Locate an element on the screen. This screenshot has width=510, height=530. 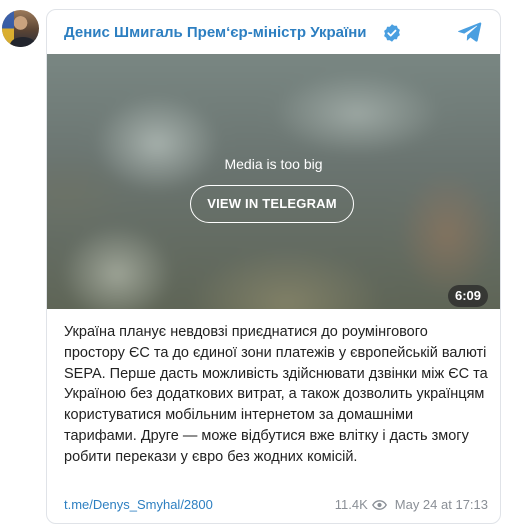
avatar-figure is located at coordinates (23, 42).